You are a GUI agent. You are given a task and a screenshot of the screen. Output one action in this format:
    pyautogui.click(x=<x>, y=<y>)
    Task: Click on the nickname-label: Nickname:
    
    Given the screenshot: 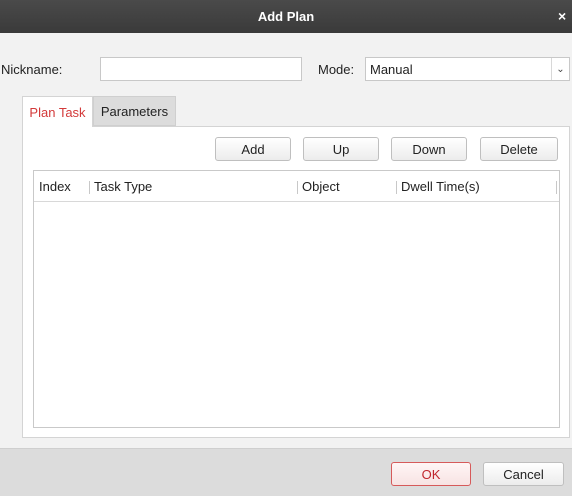 What is the action you would take?
    pyautogui.click(x=32, y=69)
    